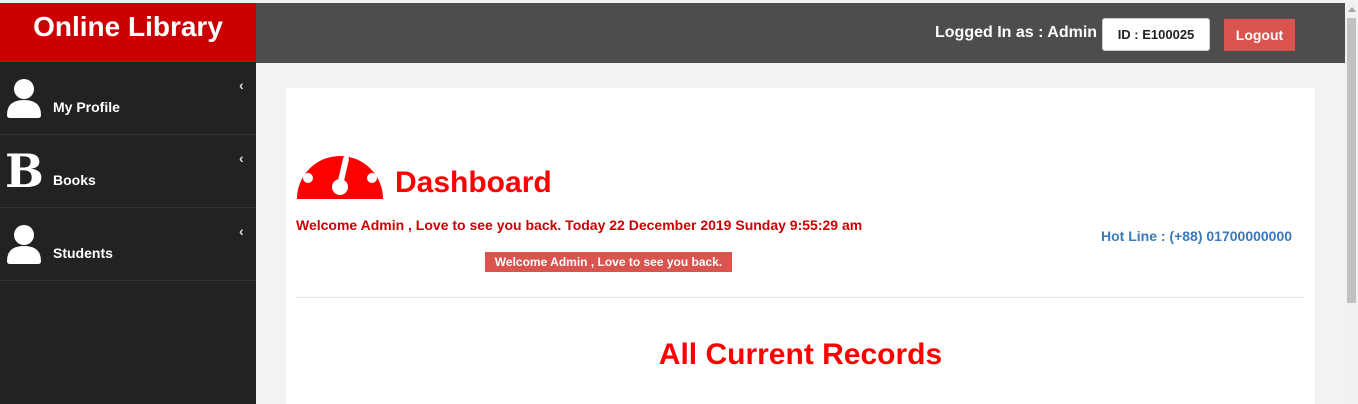 Image resolution: width=1358 pixels, height=404 pixels. What do you see at coordinates (800, 297) in the screenshot?
I see `divider` at bounding box center [800, 297].